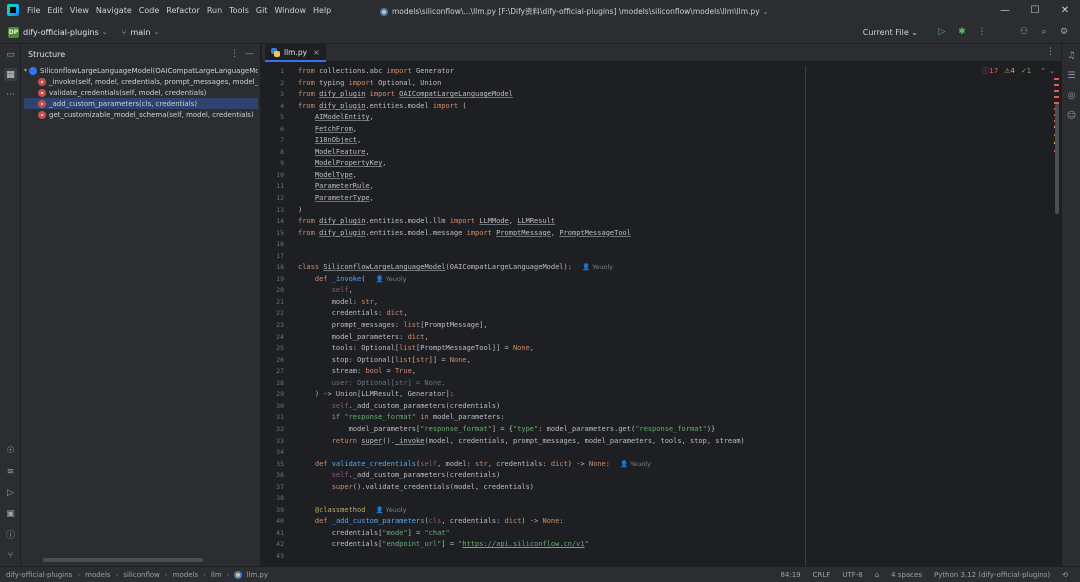  What do you see at coordinates (1043, 71) in the screenshot?
I see `chevron-up-icon: ⌃` at bounding box center [1043, 71].